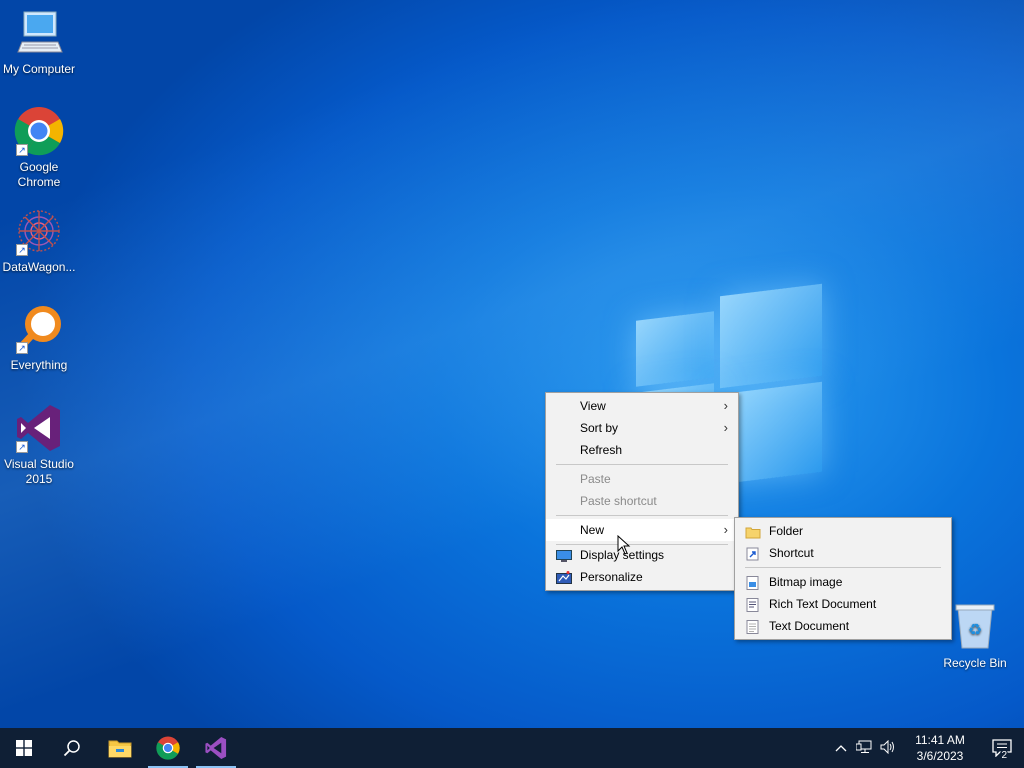 Image resolution: width=1024 pixels, height=768 pixels. I want to click on file-explorer-icon, so click(120, 749).